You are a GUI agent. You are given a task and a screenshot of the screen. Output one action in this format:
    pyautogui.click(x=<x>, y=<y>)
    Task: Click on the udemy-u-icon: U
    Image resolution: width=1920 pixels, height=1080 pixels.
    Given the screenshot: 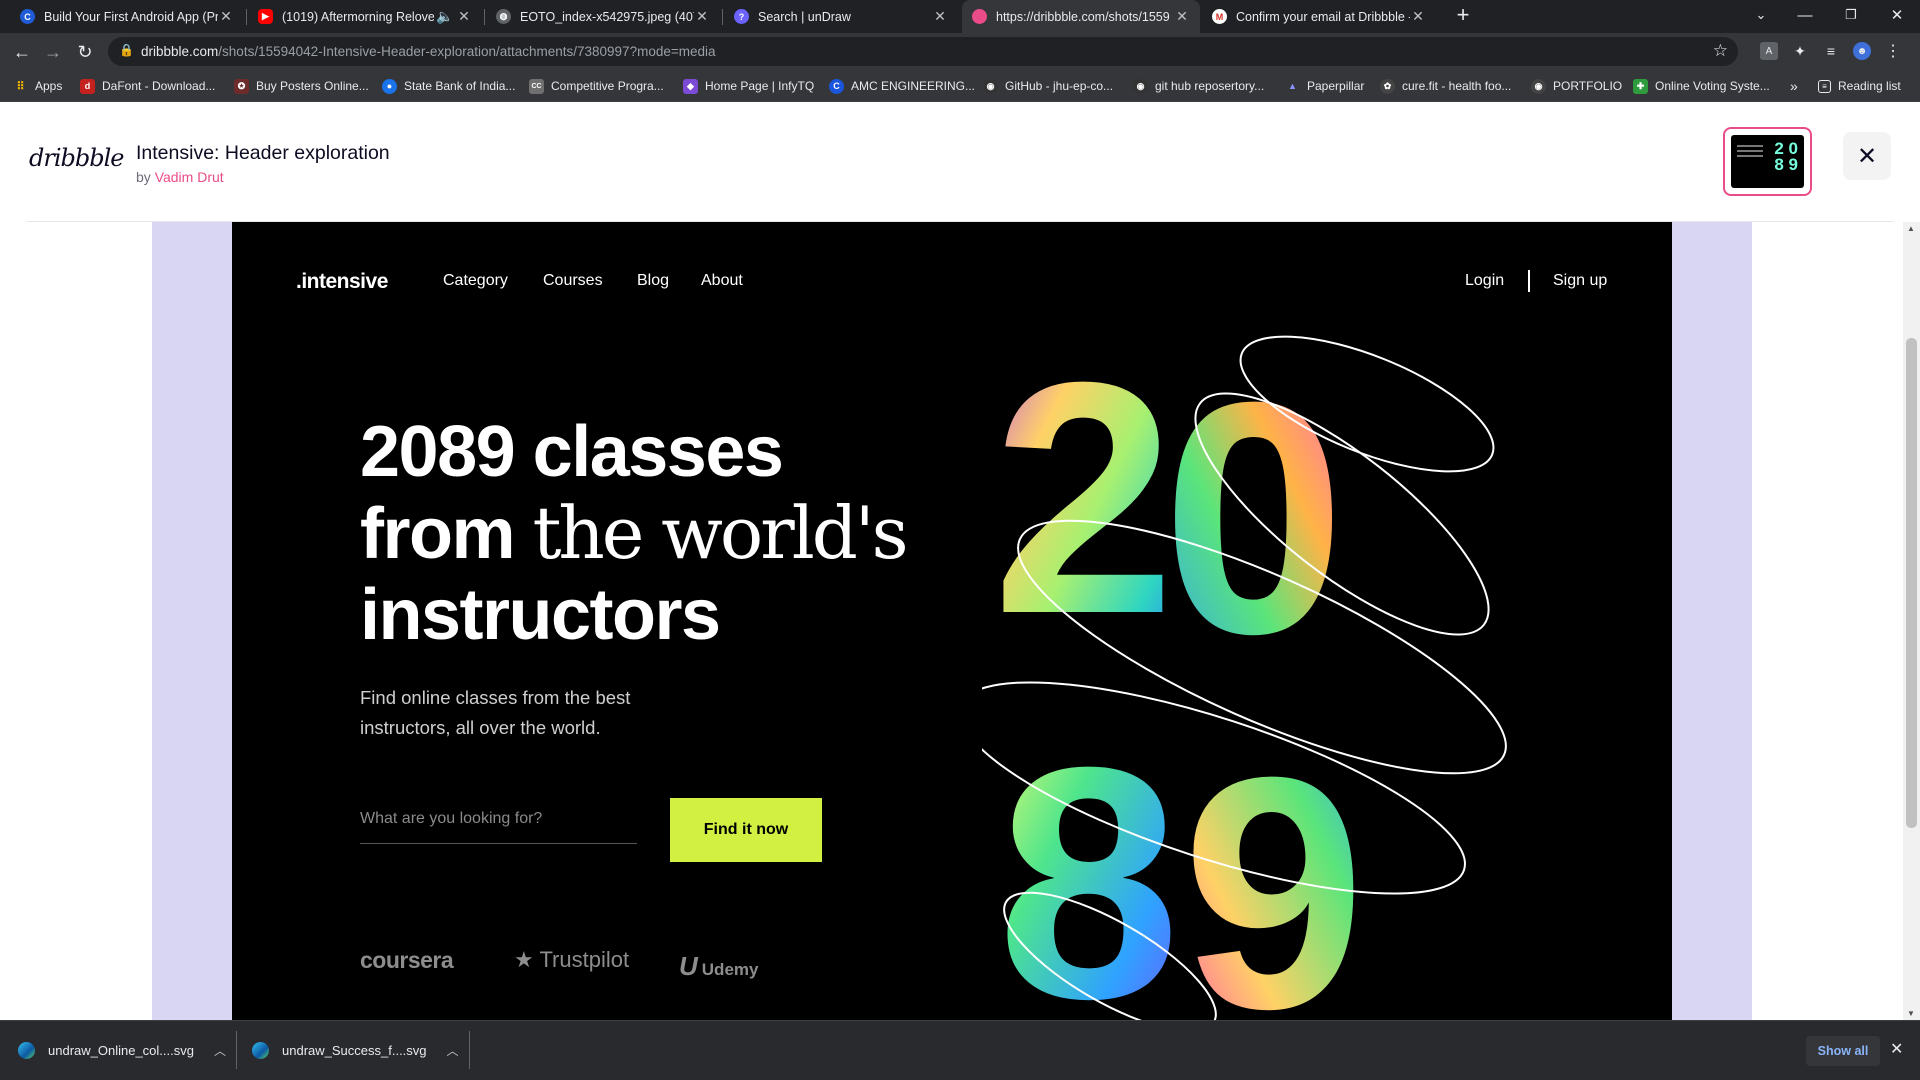 What is the action you would take?
    pyautogui.click(x=688, y=966)
    